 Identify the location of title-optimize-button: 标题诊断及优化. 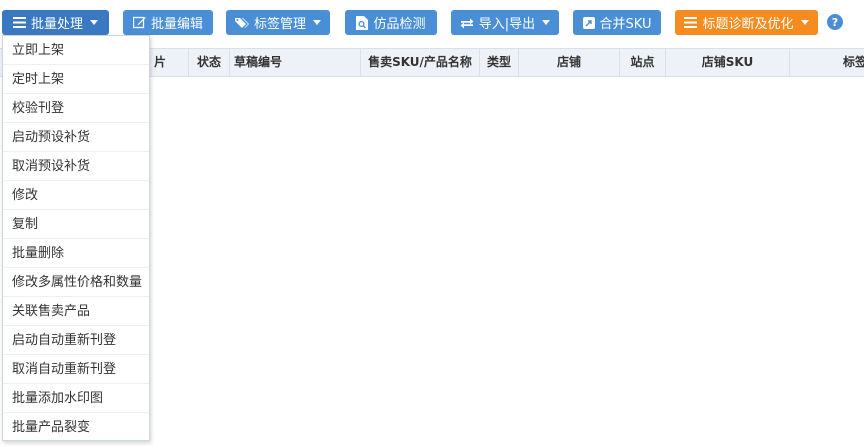
(746, 22).